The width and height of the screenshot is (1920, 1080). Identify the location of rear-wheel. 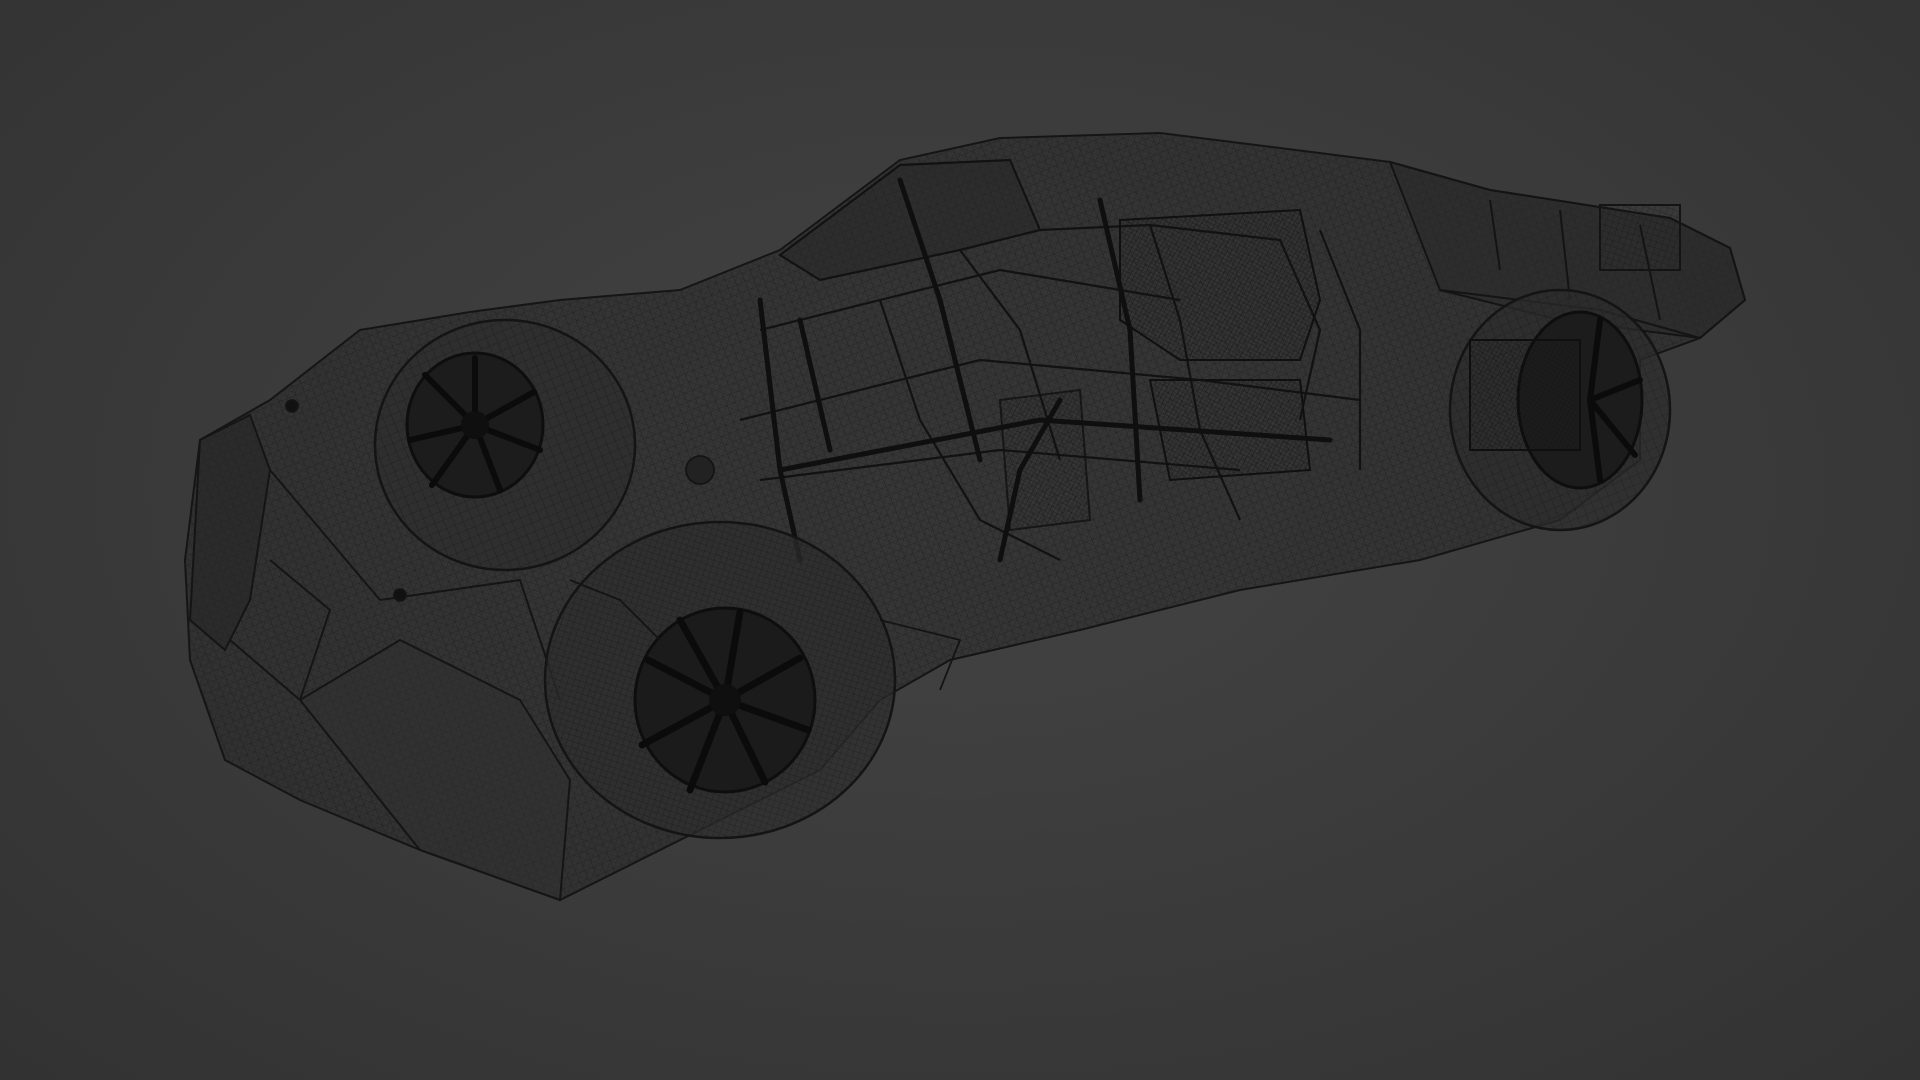
(1560, 410).